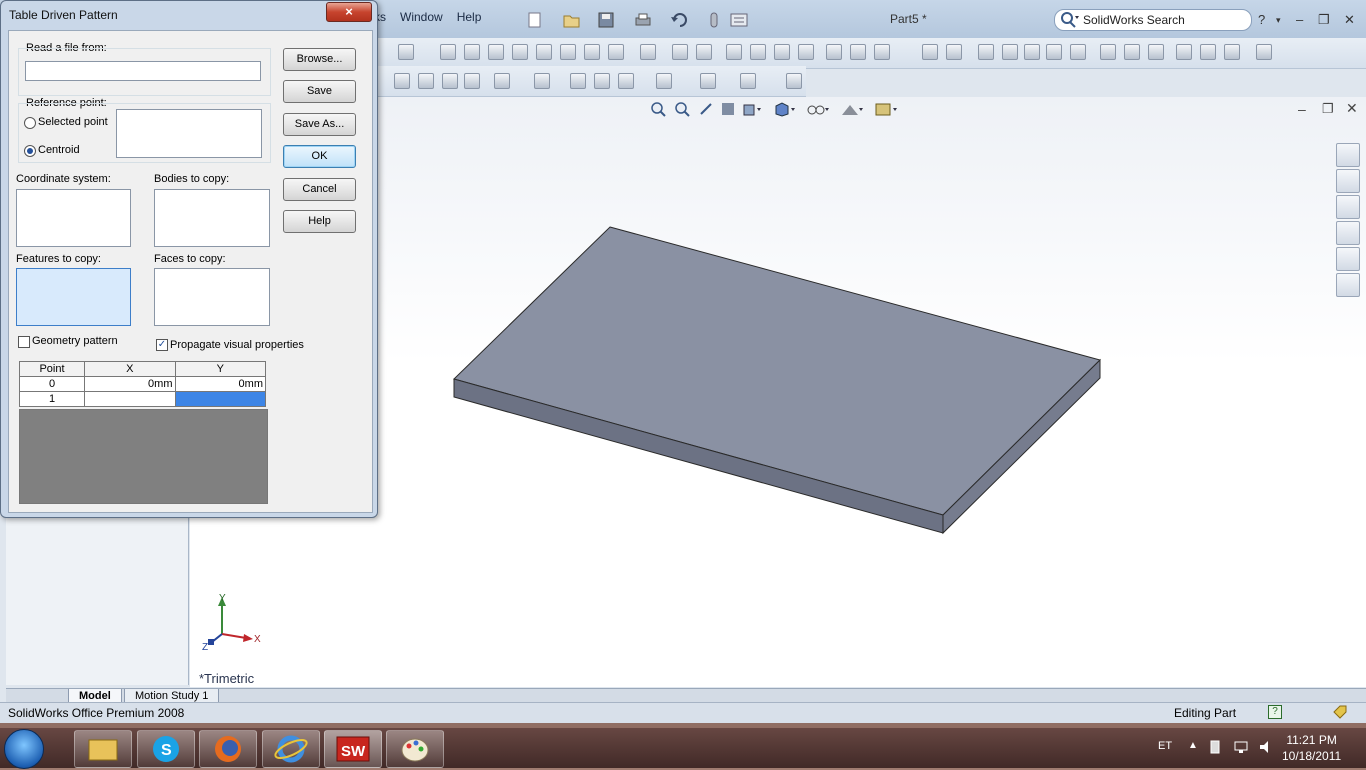 Image resolution: width=1366 pixels, height=770 pixels. What do you see at coordinates (212, 218) in the screenshot?
I see `bodies-selection` at bounding box center [212, 218].